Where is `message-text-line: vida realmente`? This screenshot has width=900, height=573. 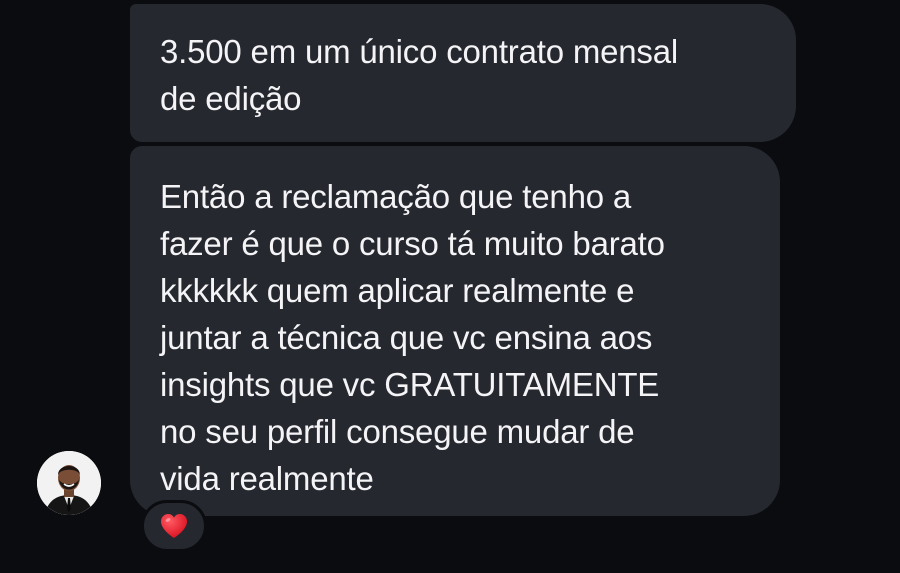
message-text-line: vida realmente is located at coordinates (267, 478).